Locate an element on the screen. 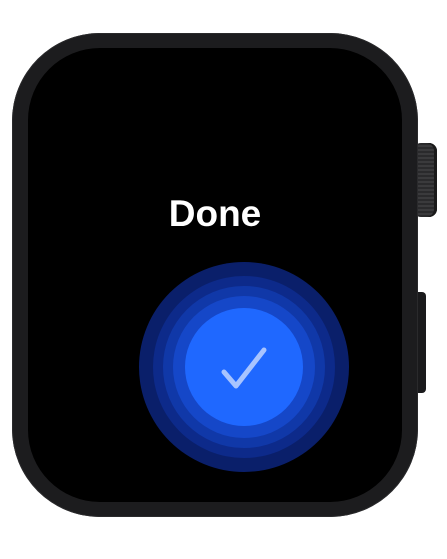 This screenshot has height=559, width=447. page-title: Done is located at coordinates (215, 213).